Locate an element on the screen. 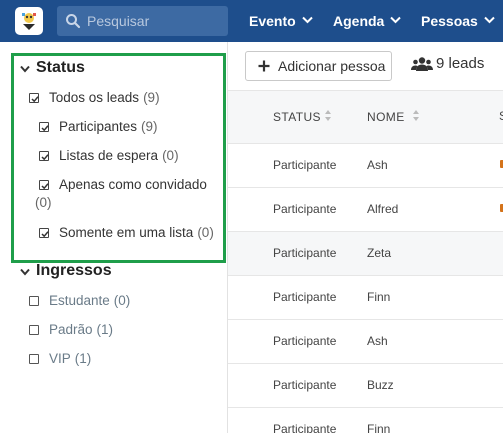 This screenshot has width=503, height=433. nav-evento: Evento is located at coordinates (281, 21).